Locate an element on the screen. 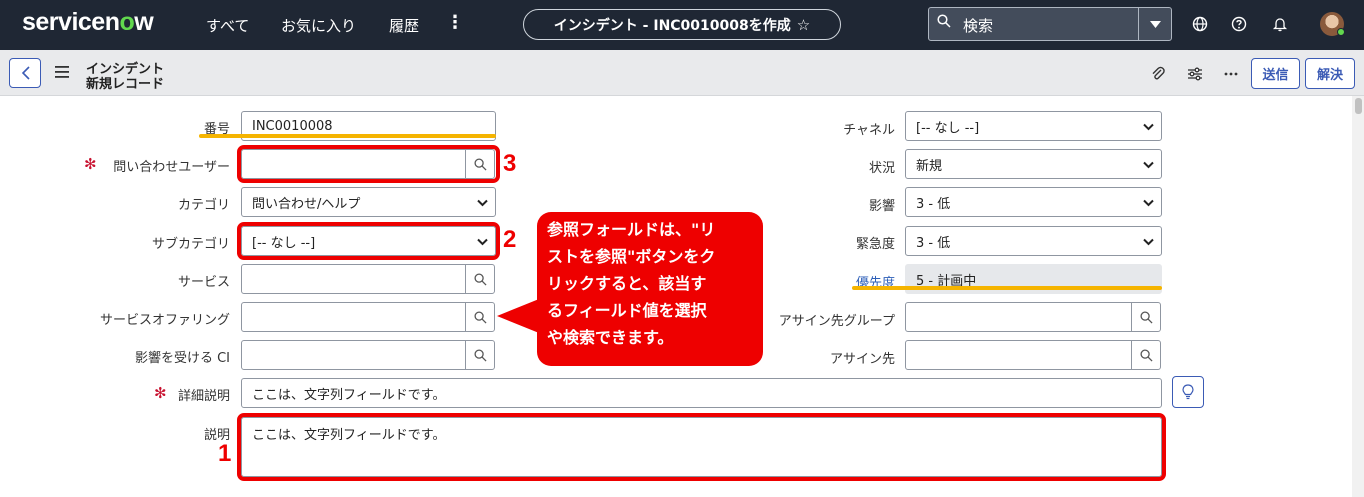 This screenshot has height=497, width=1364. impact-label: 影響 is located at coordinates (881, 206).